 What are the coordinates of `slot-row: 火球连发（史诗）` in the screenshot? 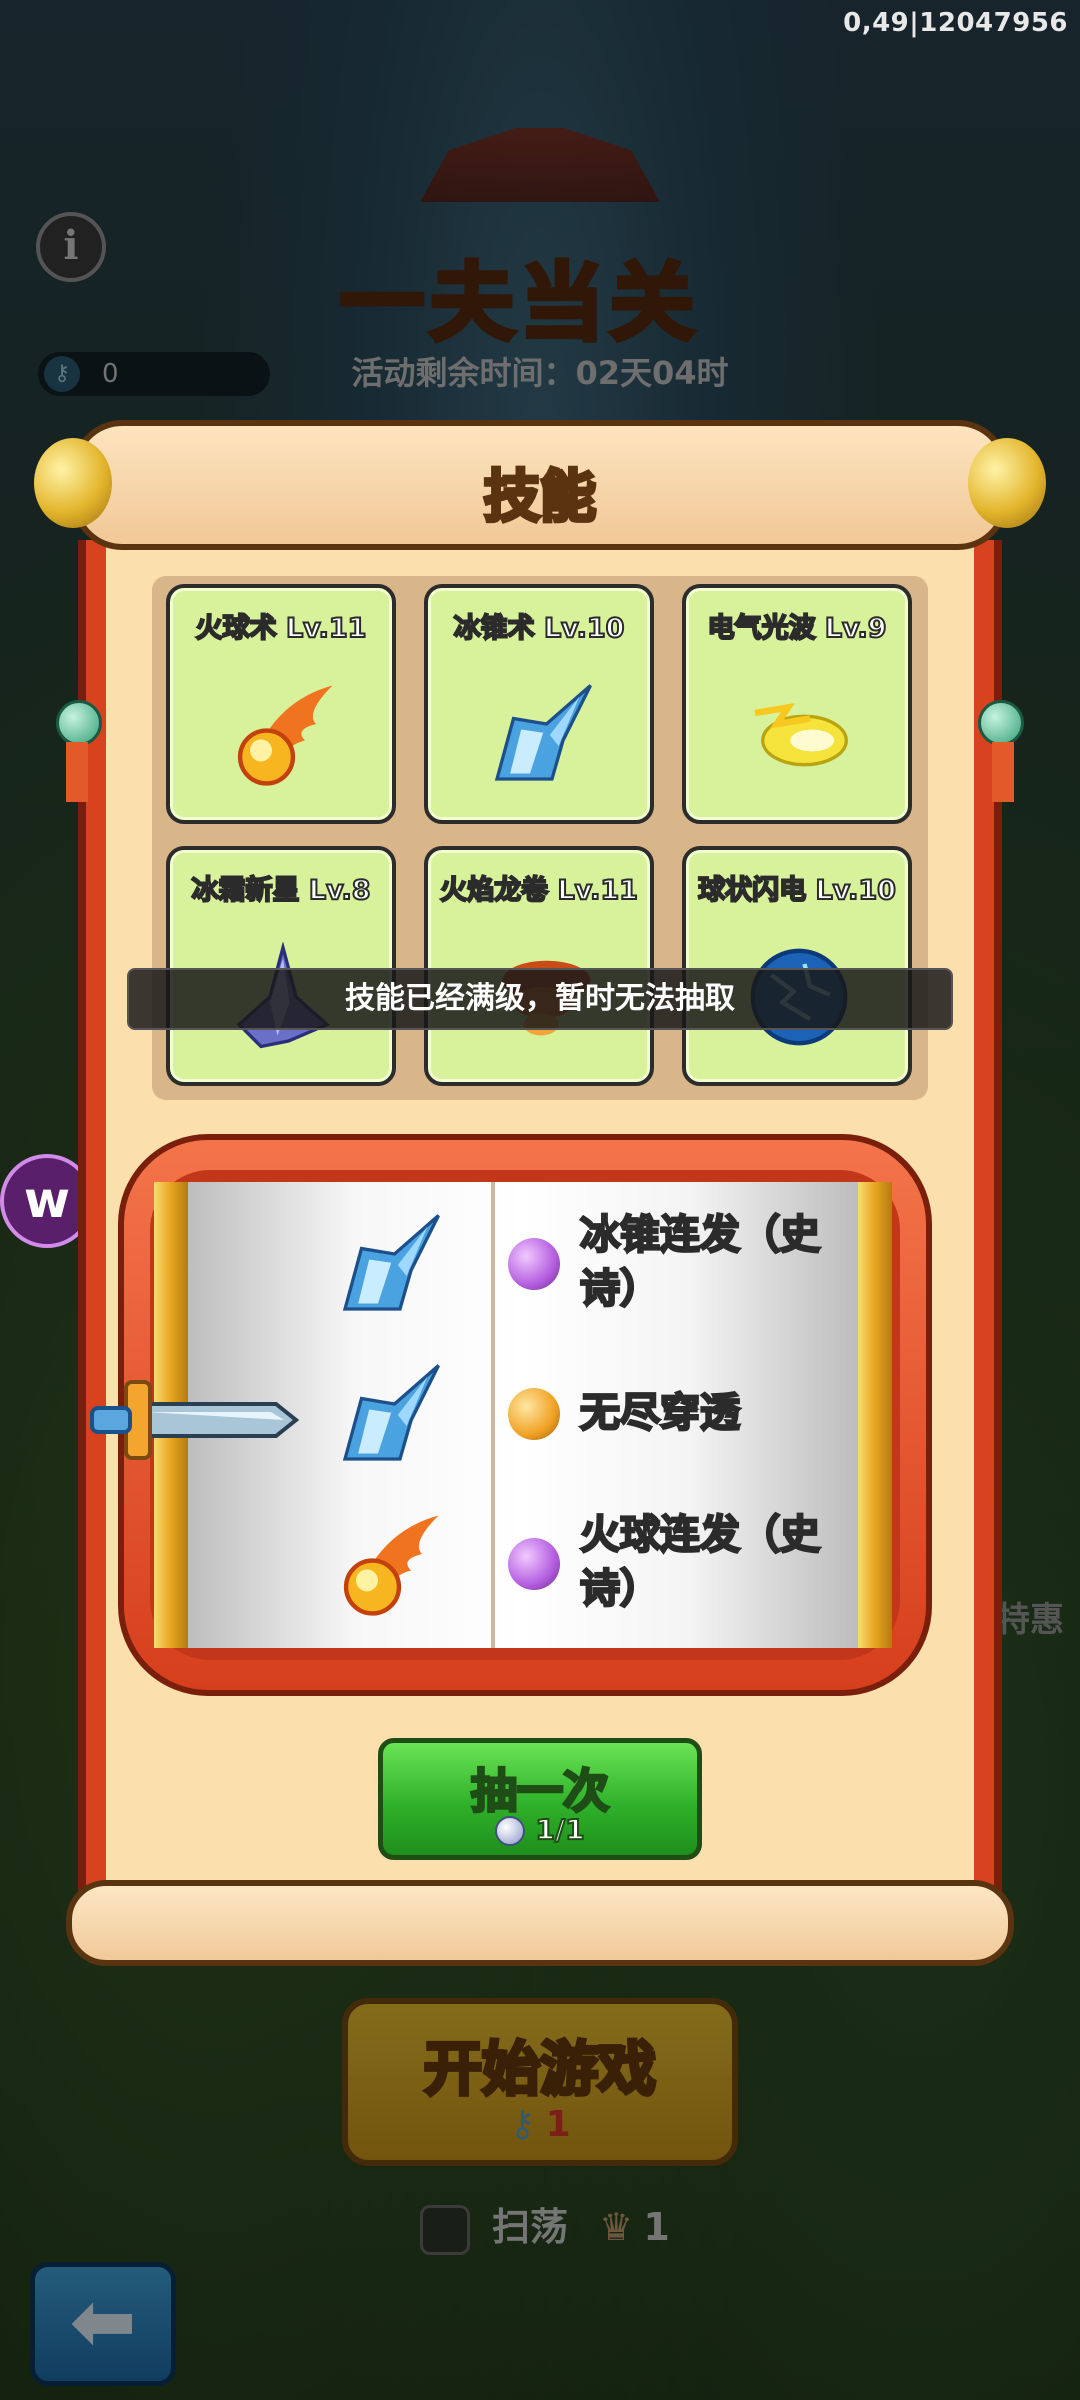 It's located at (522, 1565).